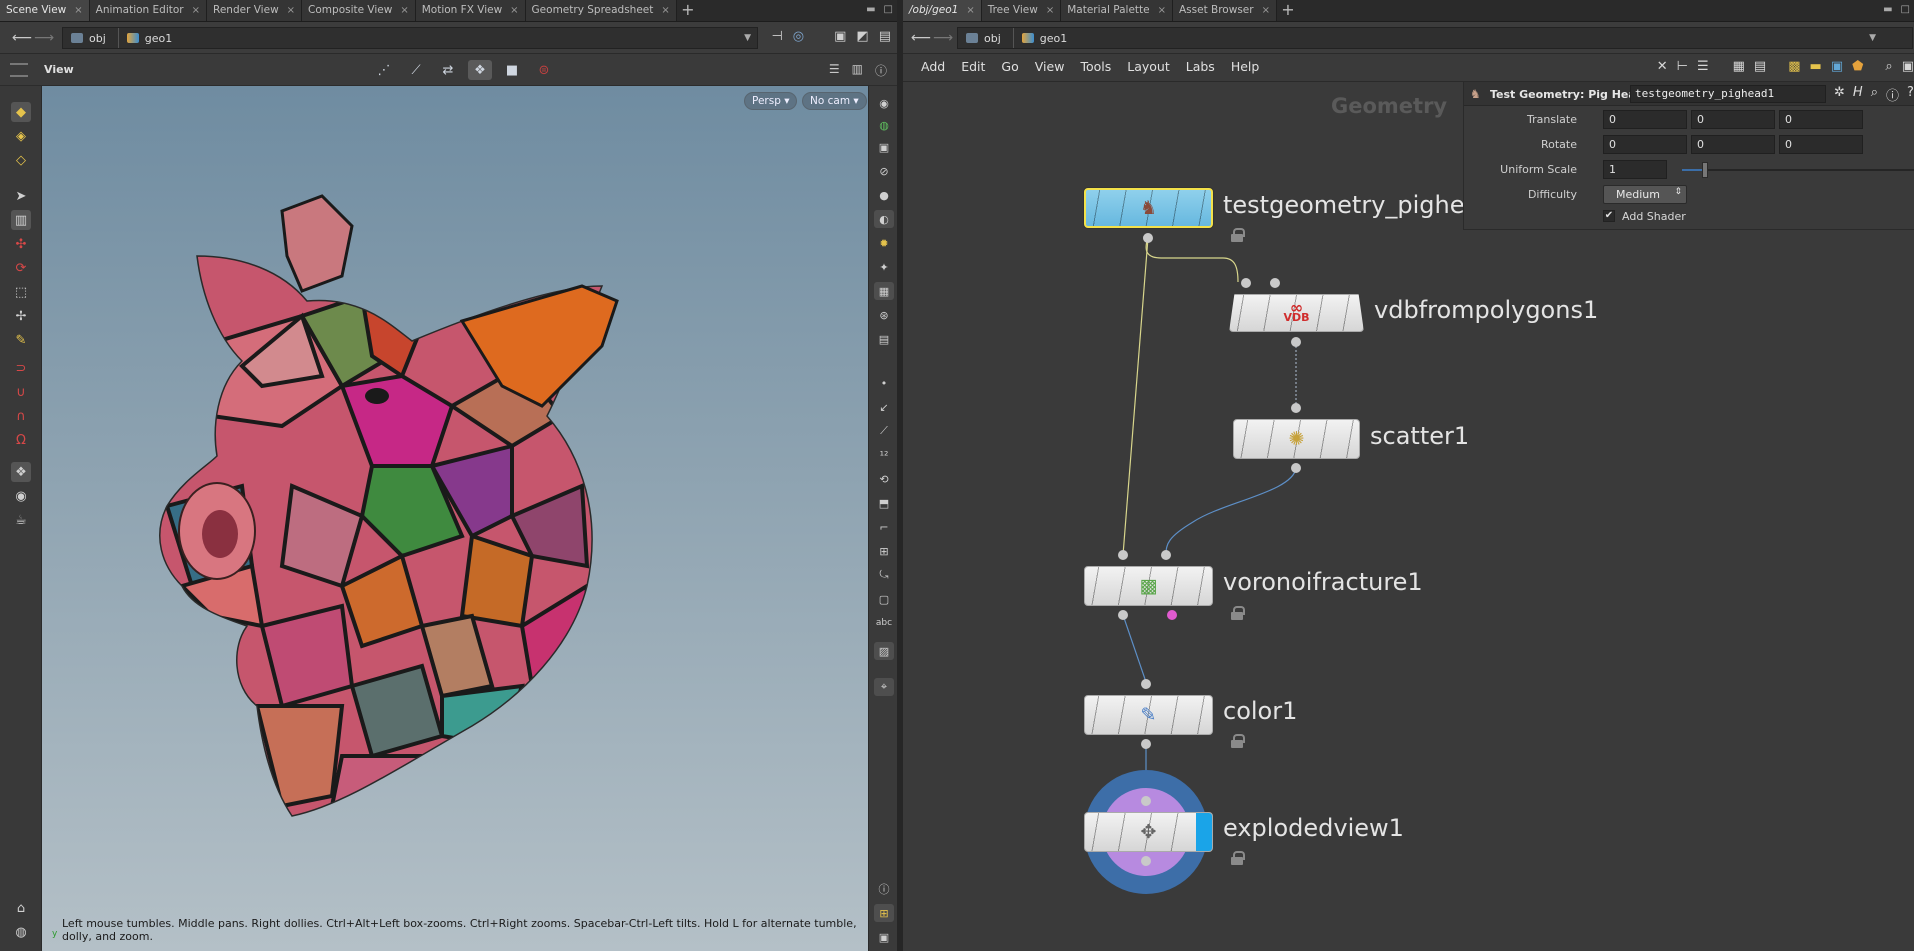  What do you see at coordinates (884, 575) in the screenshot?
I see `profile-icon: ⤿` at bounding box center [884, 575].